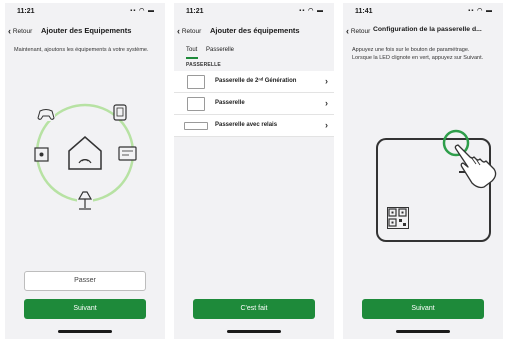  Describe the element at coordinates (196, 126) in the screenshot. I see `gateway-relay-thumbnail` at that location.